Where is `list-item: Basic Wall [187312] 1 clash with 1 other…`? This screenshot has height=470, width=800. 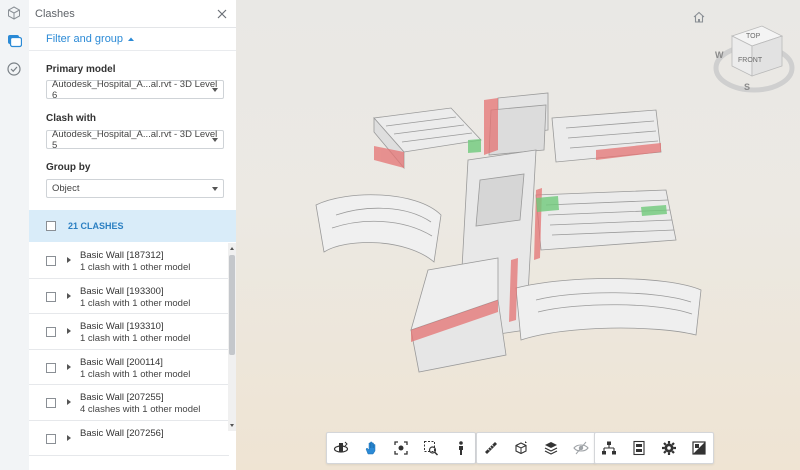 list-item: Basic Wall [187312] 1 clash with 1 other… is located at coordinates (129, 261).